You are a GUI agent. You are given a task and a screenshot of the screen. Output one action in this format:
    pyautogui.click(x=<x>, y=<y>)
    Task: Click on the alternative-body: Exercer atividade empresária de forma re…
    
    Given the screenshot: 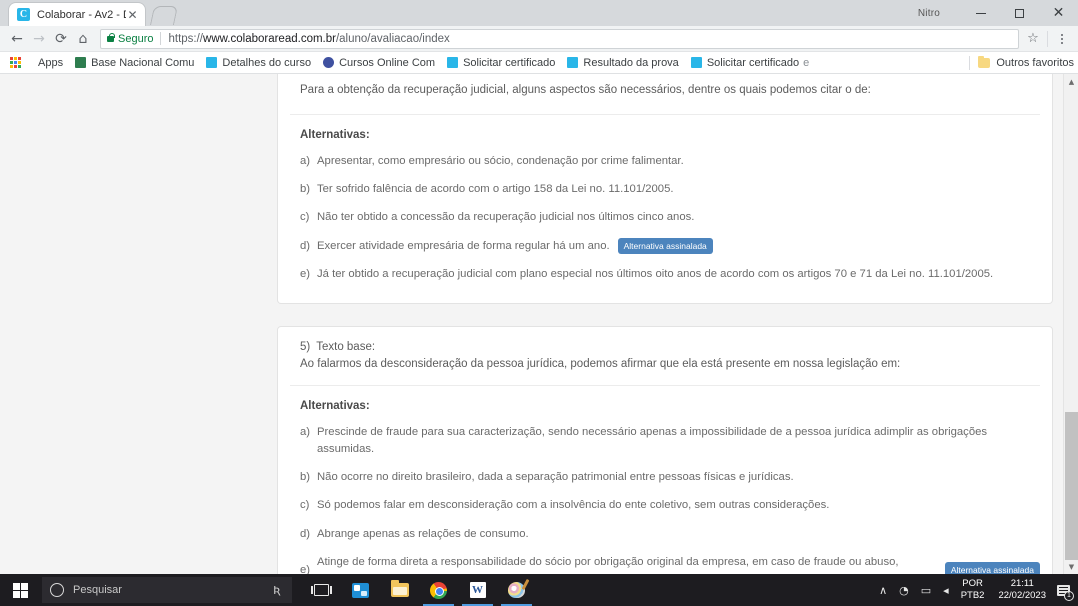 What is the action you would take?
    pyautogui.click(x=678, y=246)
    